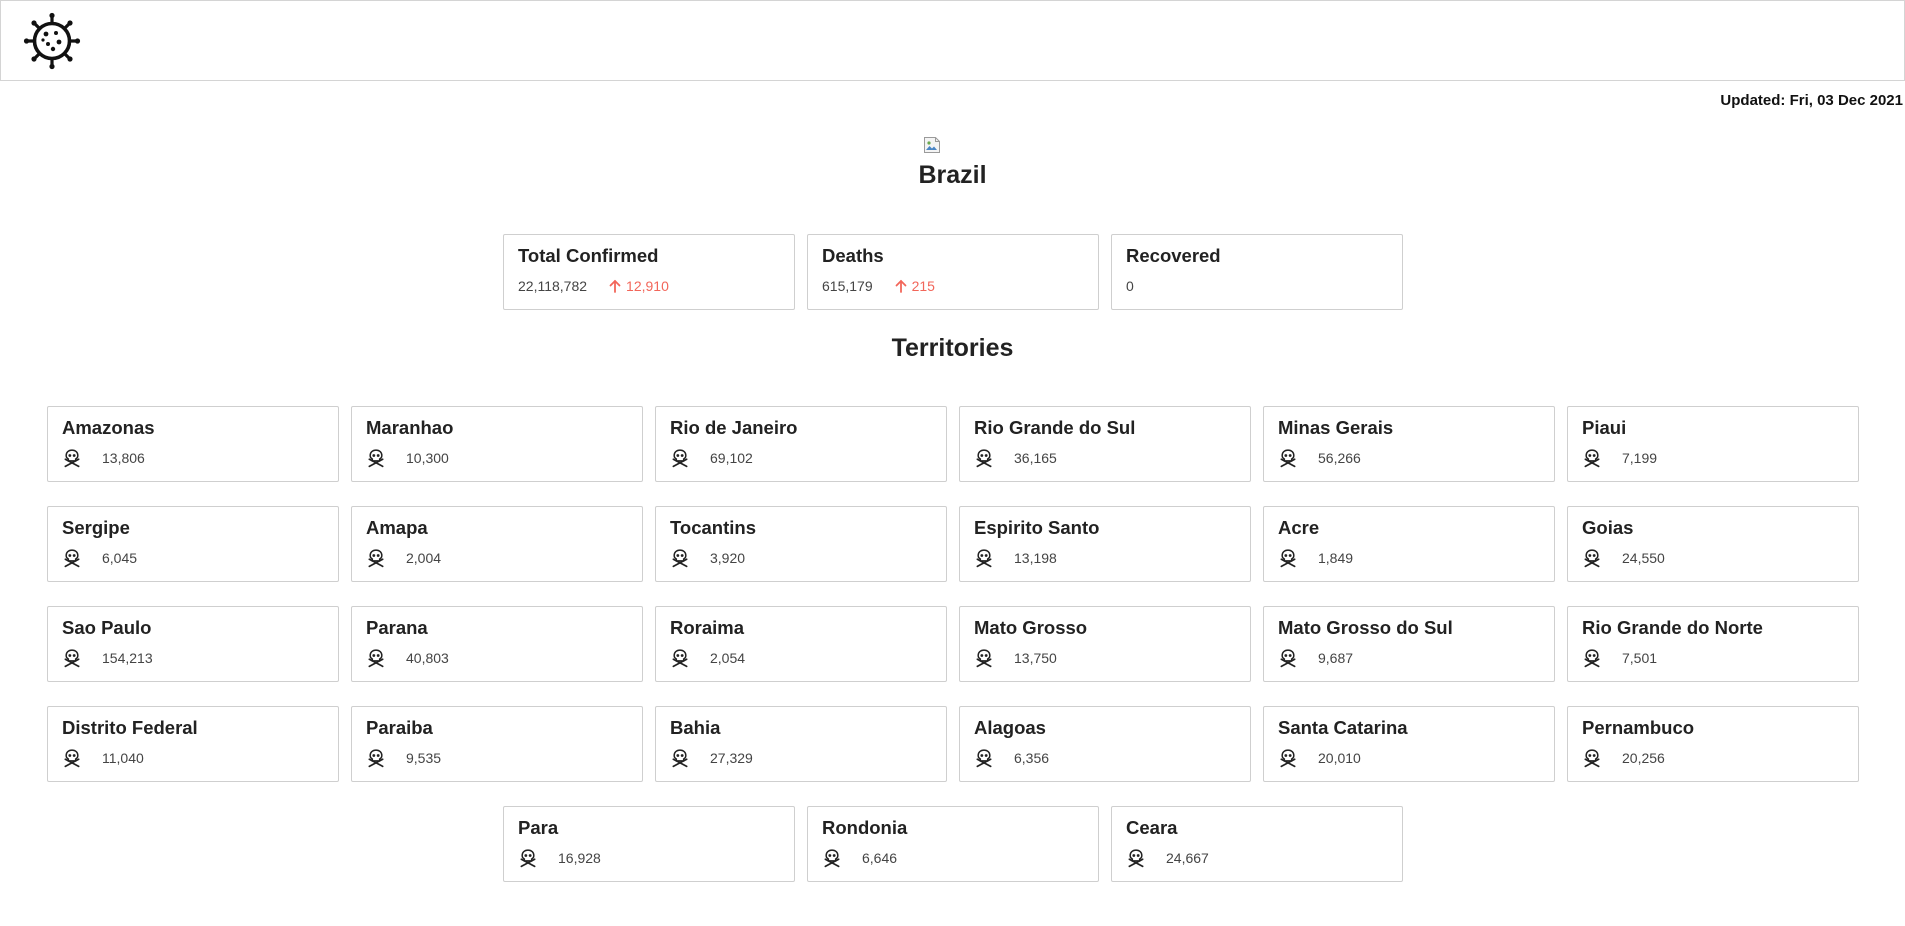 This screenshot has height=926, width=1905. I want to click on territory-card: Roraima 2,054, so click(801, 644).